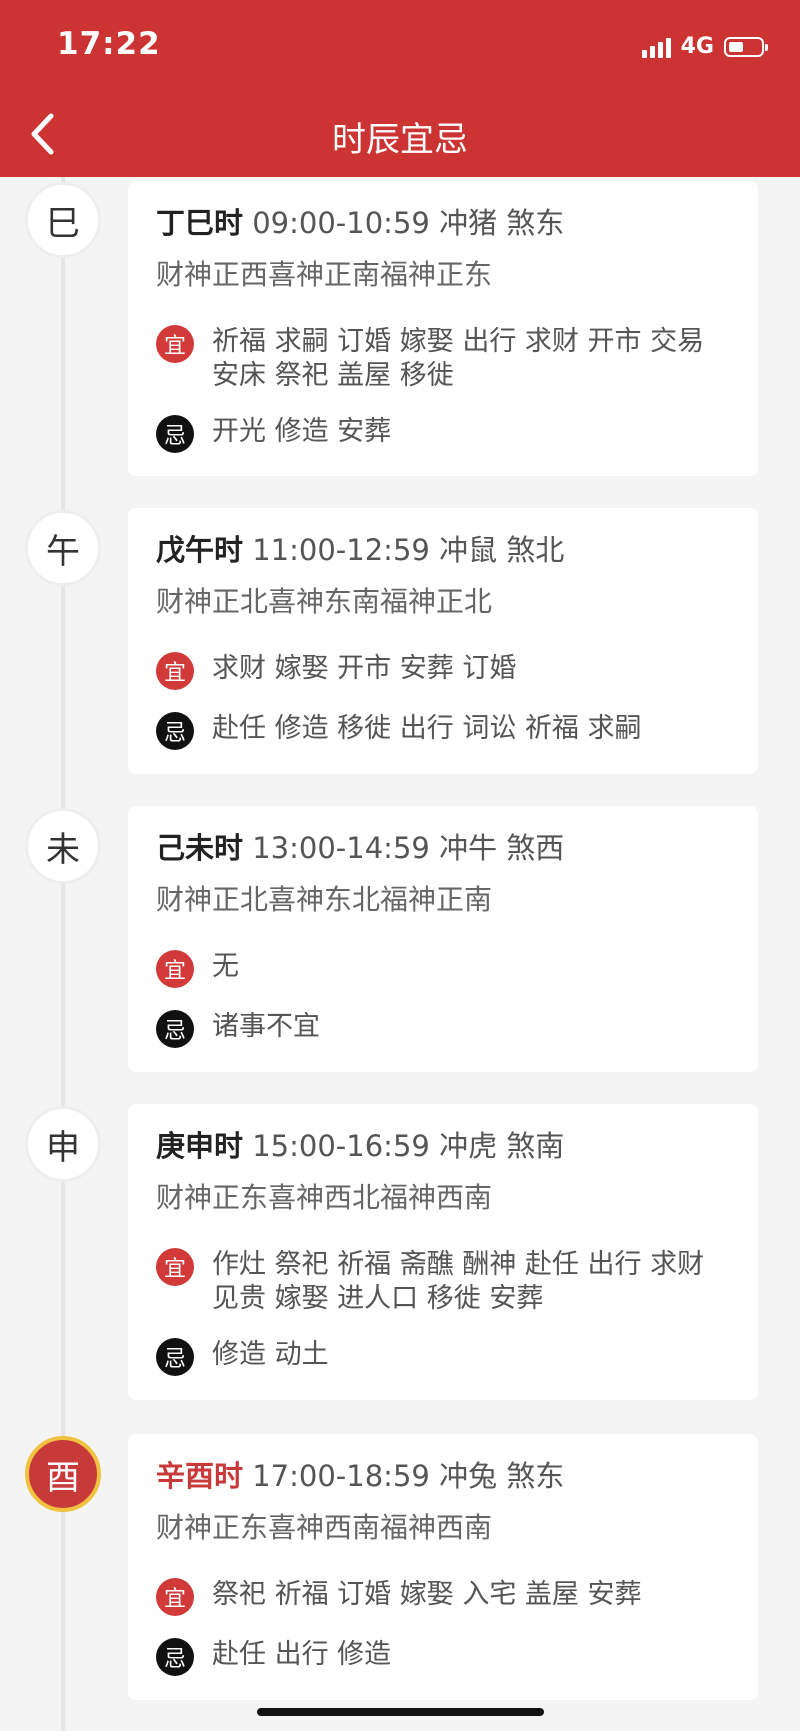  Describe the element at coordinates (458, 1281) in the screenshot. I see `yi-items: 作灶 祭祀 祈福 斋醮 酬神 赴任 出行 求财 见贵 嫁娶 进人口 移徙 安葬` at that location.